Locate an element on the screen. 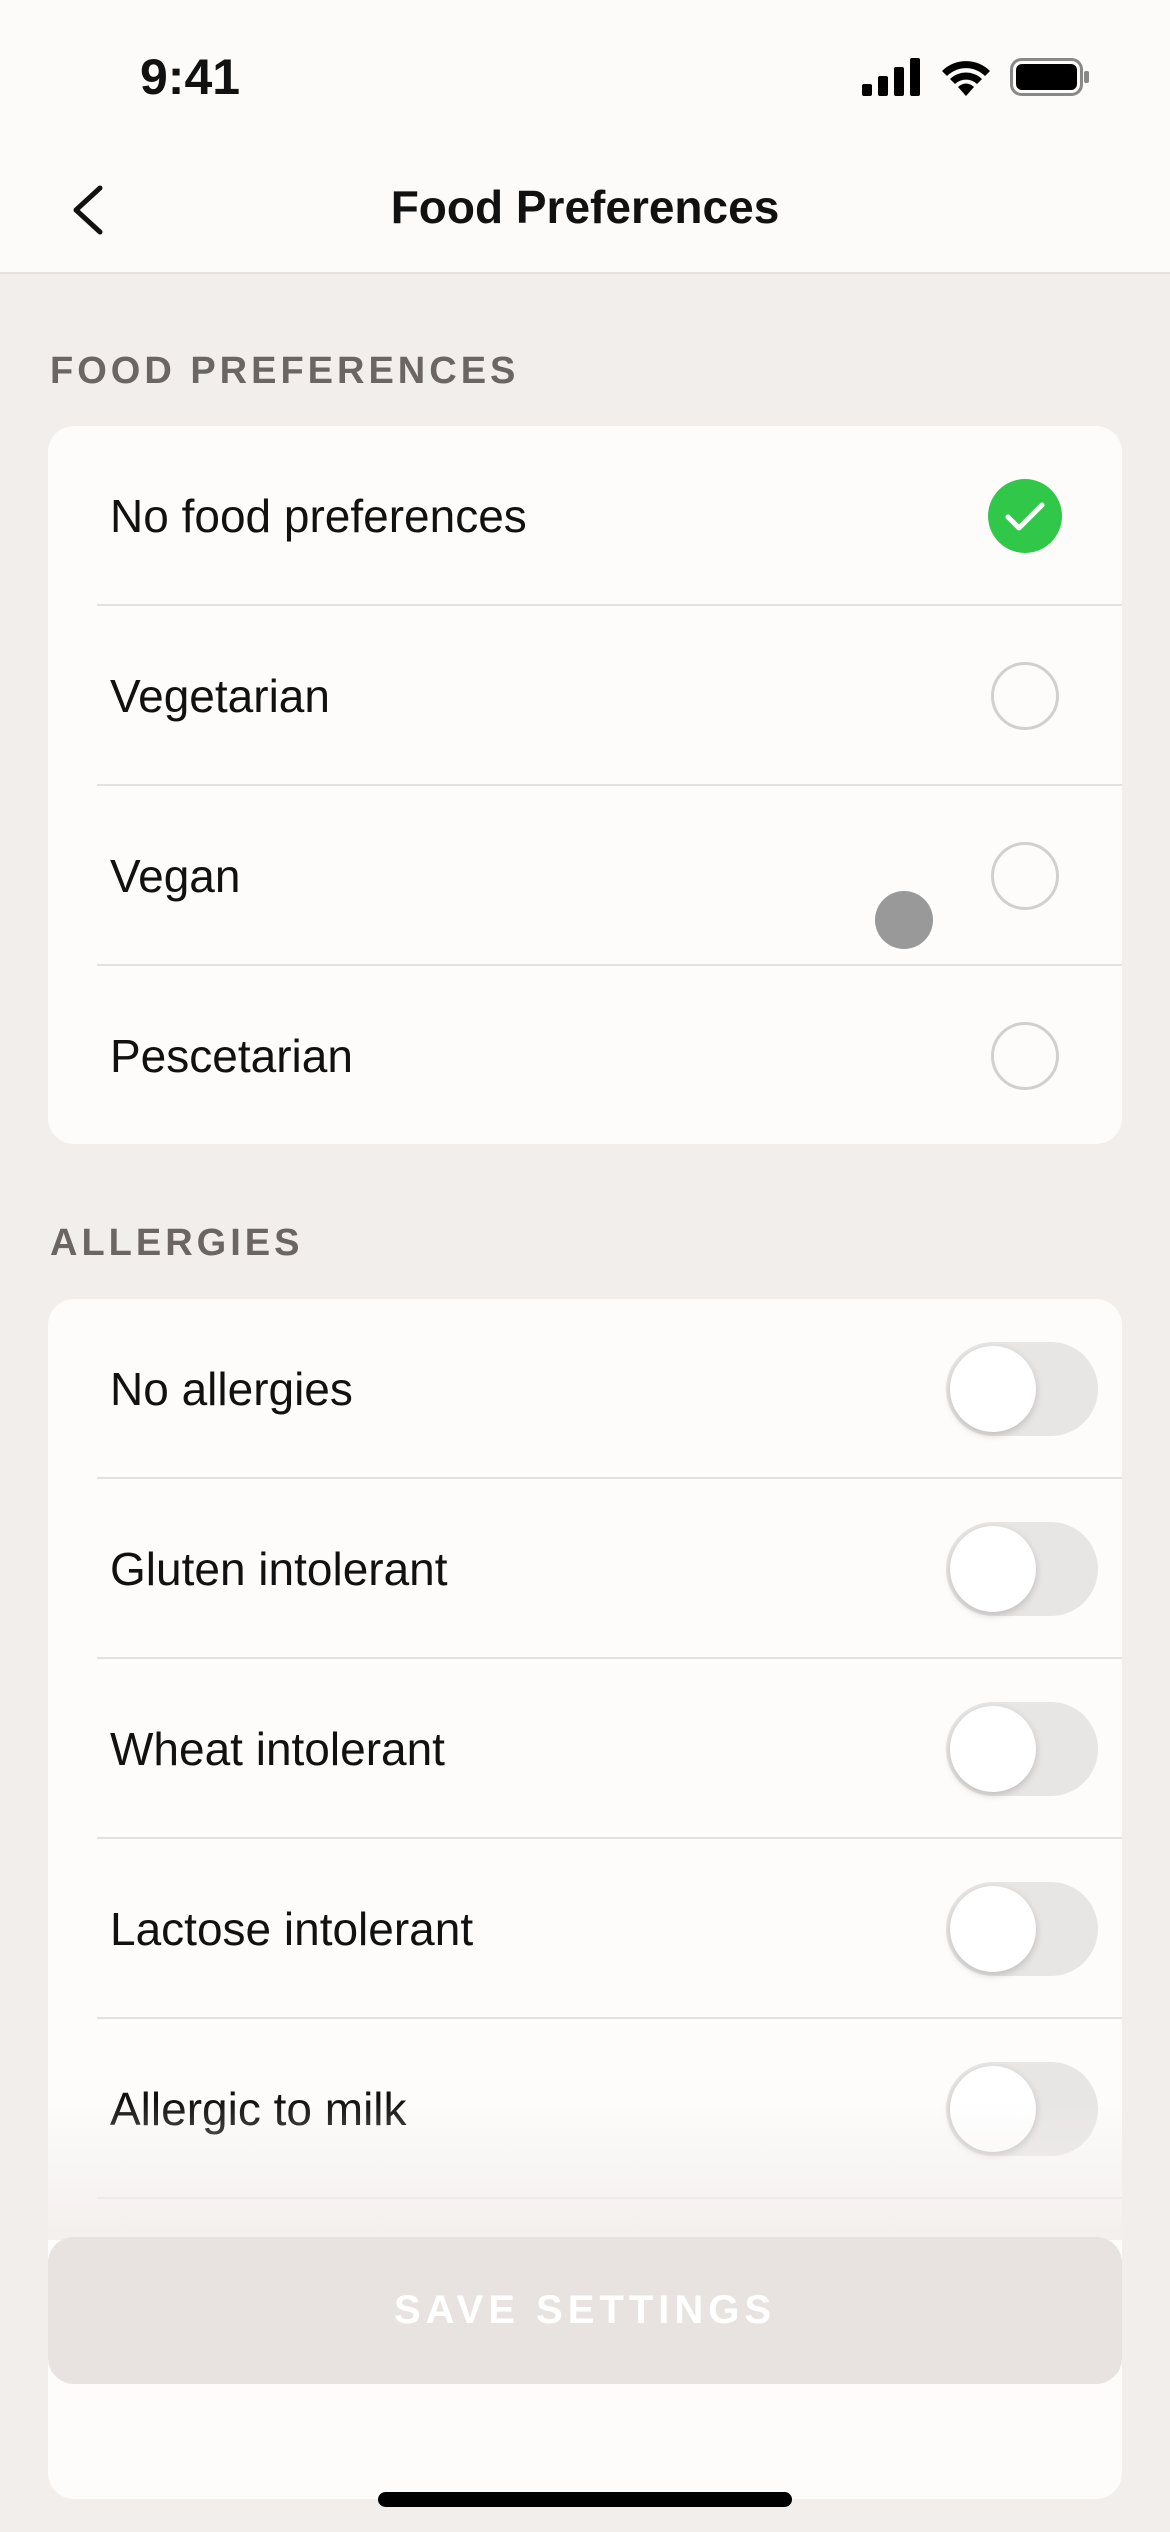  food-pref-option: Vegetarian is located at coordinates (585, 696).